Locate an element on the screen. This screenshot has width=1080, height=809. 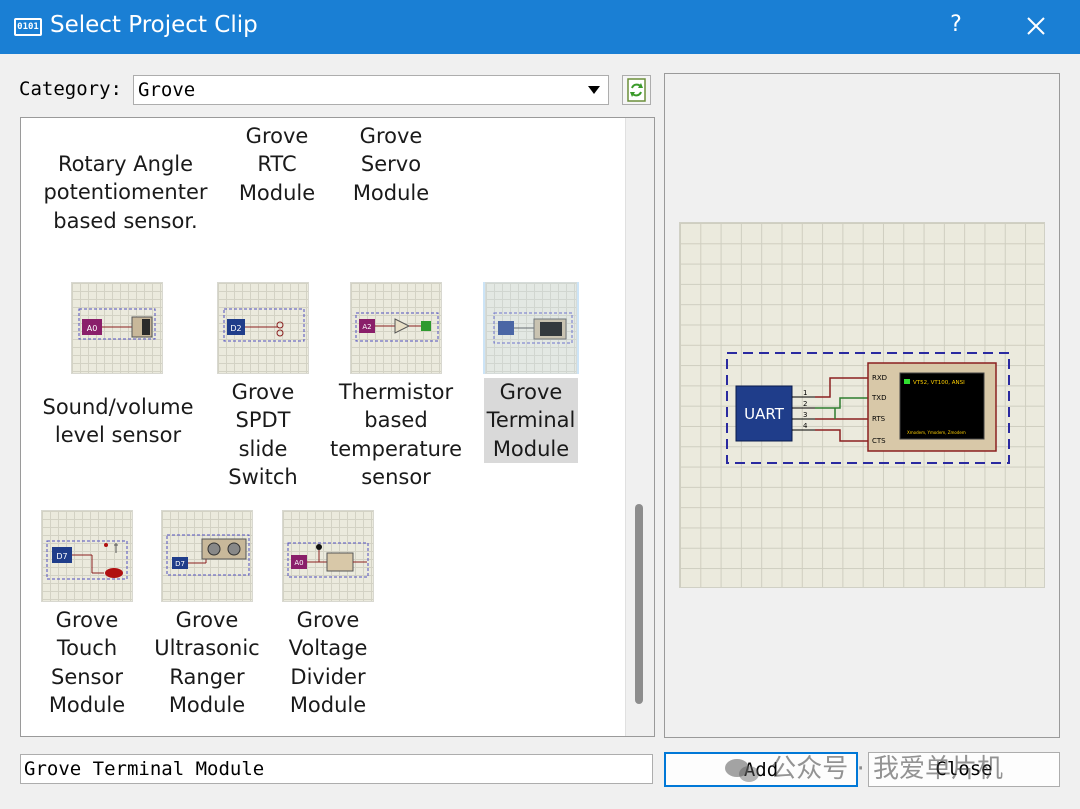
grove-thermistor-thumbnail: A2 is located at coordinates (396, 328).